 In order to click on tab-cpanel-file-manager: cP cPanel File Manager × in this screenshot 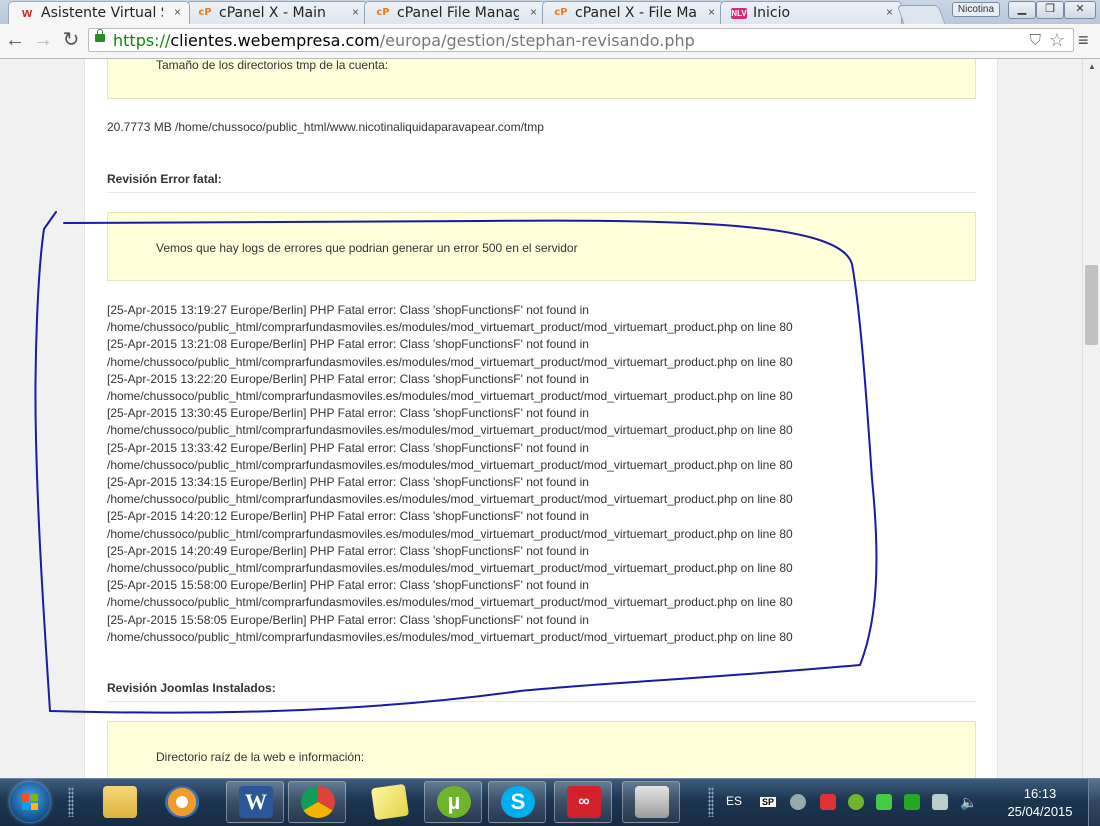, I will do `click(455, 12)`.